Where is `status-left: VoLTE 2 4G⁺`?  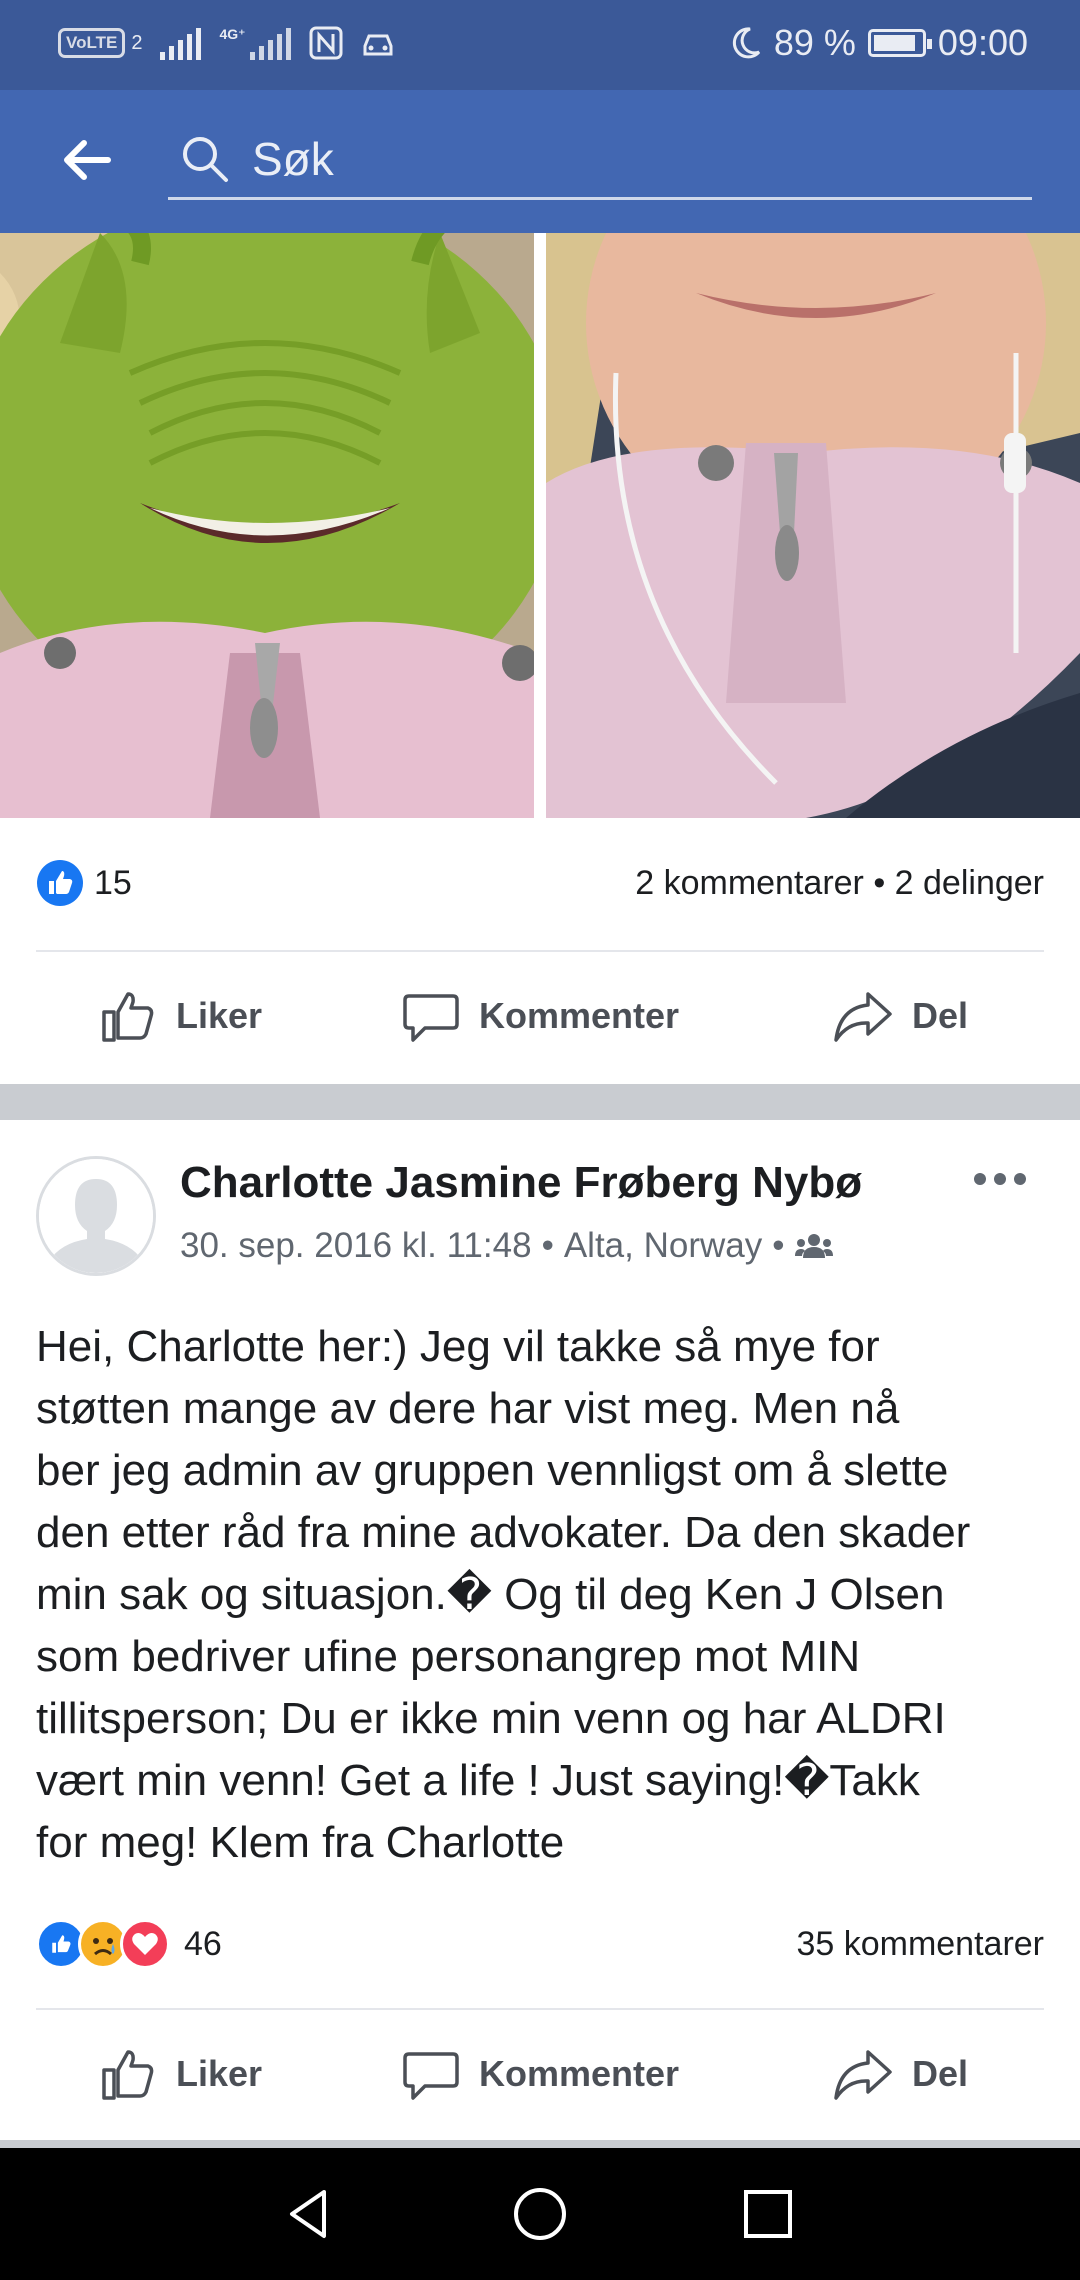
status-left: VoLTE 2 4G⁺ is located at coordinates (226, 43).